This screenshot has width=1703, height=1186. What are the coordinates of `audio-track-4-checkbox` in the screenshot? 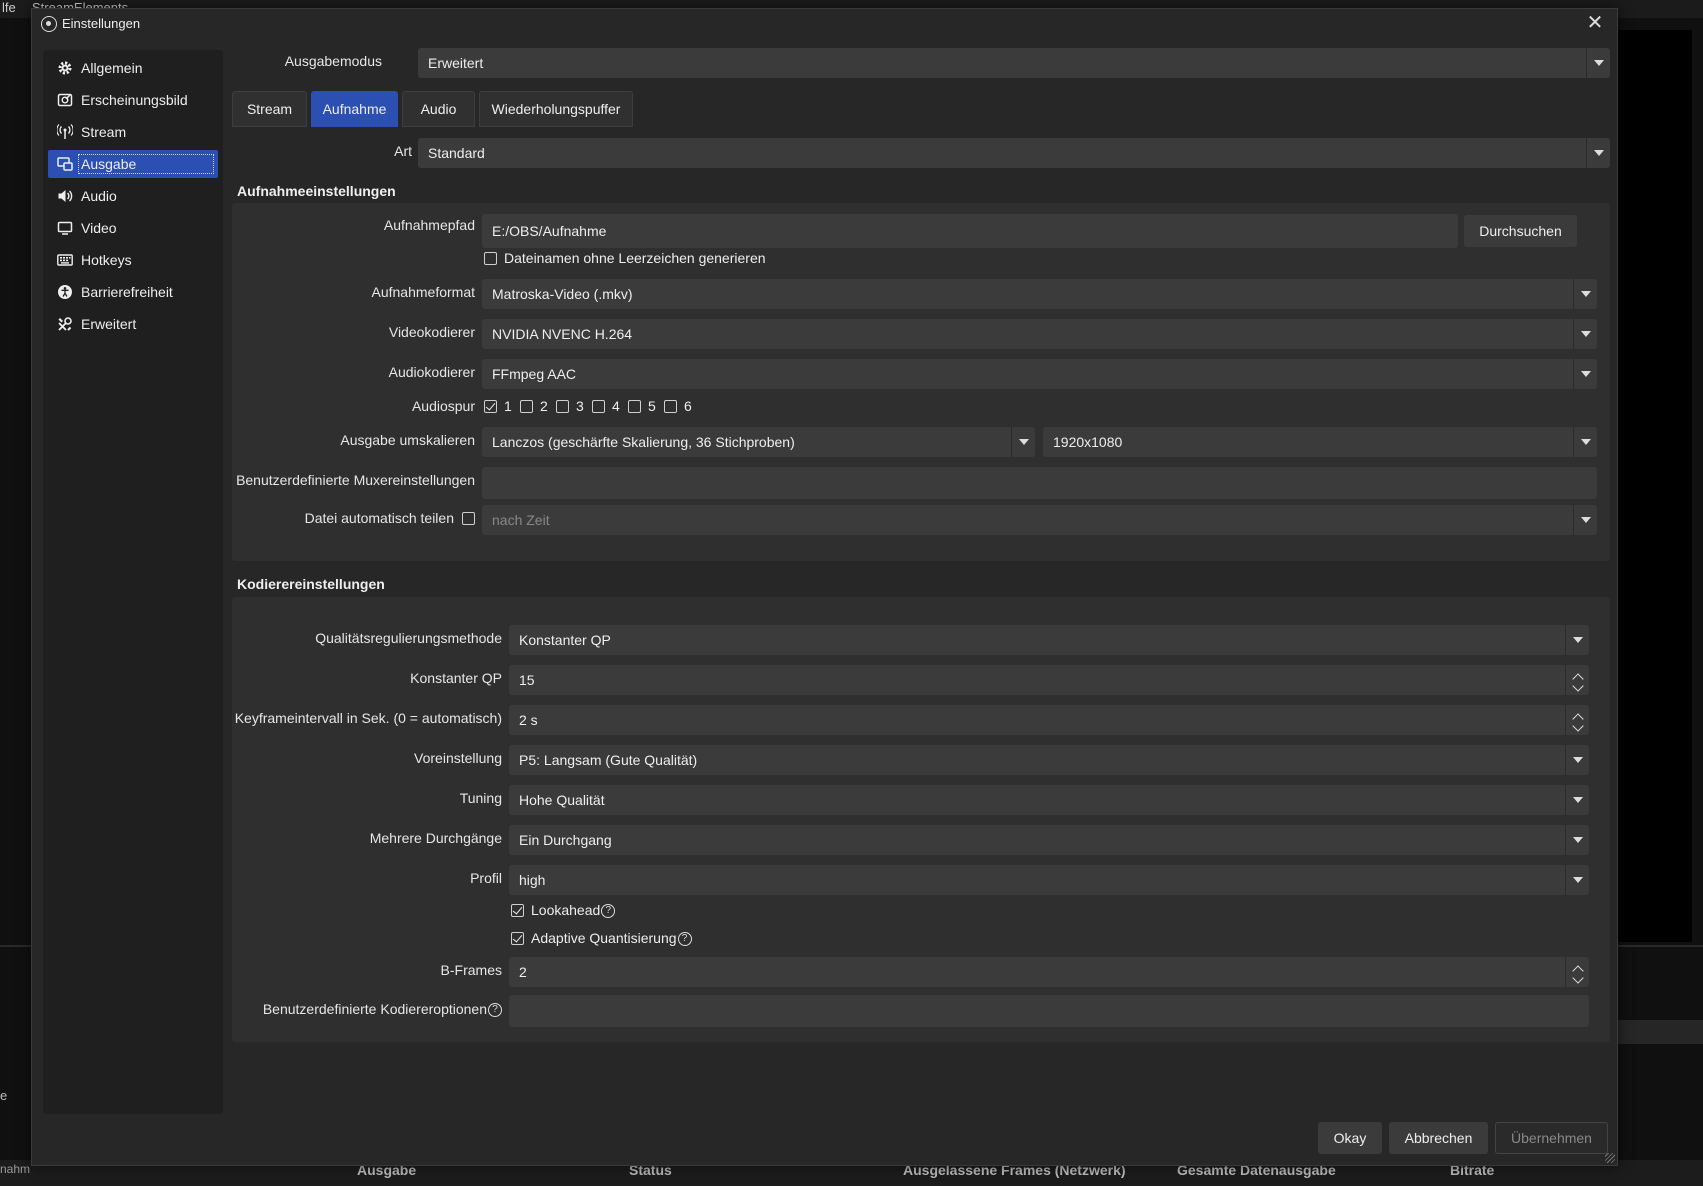 It's located at (598, 406).